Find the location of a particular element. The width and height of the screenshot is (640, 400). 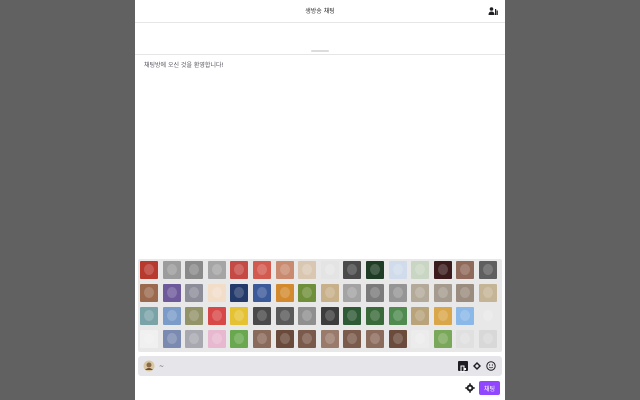

emote-sign is located at coordinates (329, 270).